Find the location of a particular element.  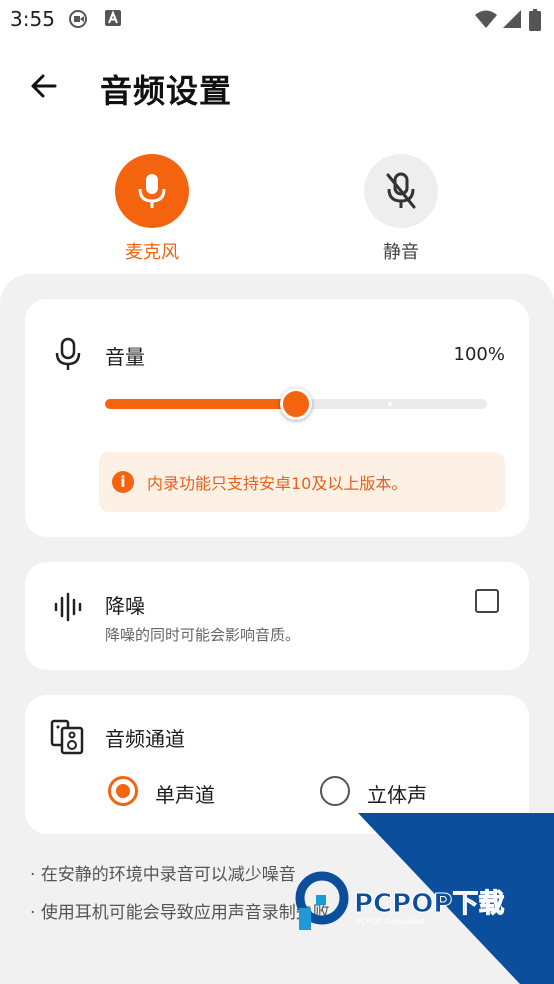

back-button is located at coordinates (44, 86).